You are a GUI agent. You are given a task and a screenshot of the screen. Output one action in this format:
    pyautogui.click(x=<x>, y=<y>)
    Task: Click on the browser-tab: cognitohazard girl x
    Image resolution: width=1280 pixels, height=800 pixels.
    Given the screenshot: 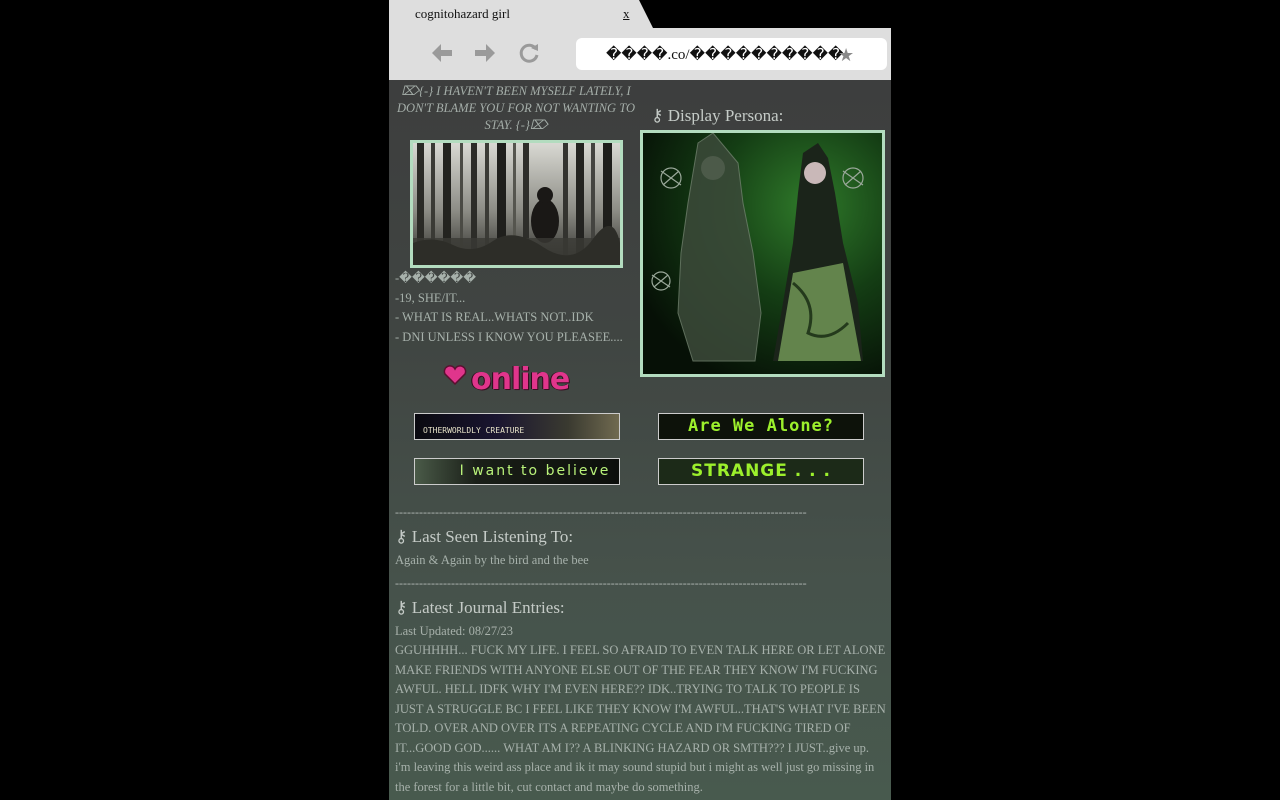 What is the action you would take?
    pyautogui.click(x=522, y=14)
    